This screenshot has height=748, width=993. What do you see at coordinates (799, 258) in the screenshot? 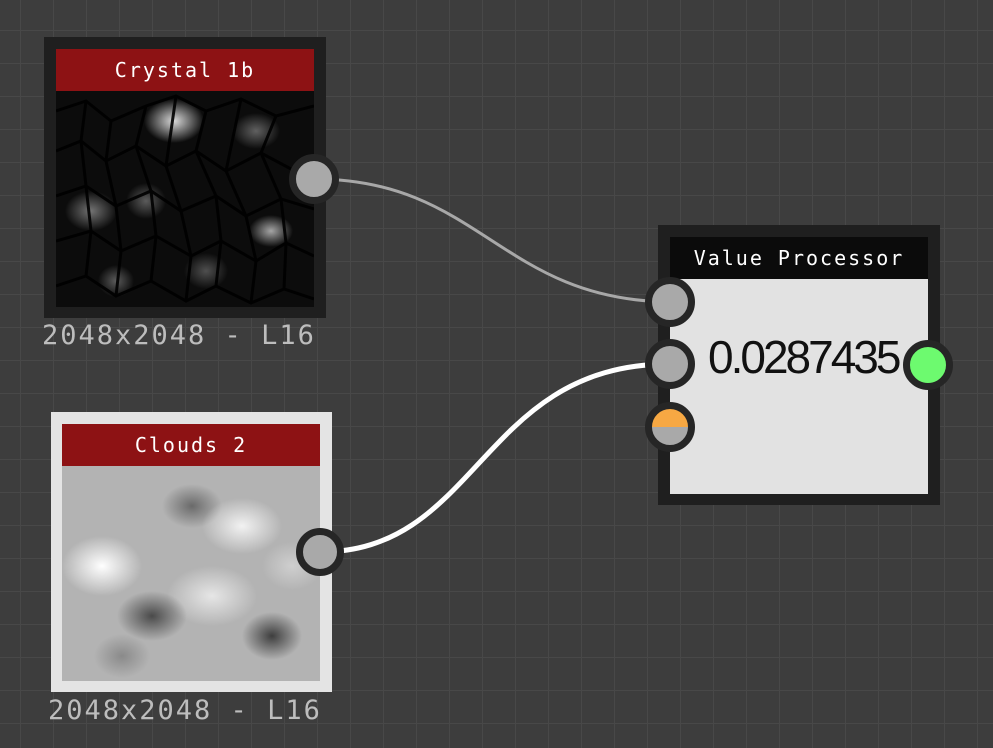
I see `value-processor-title: Value Processor` at bounding box center [799, 258].